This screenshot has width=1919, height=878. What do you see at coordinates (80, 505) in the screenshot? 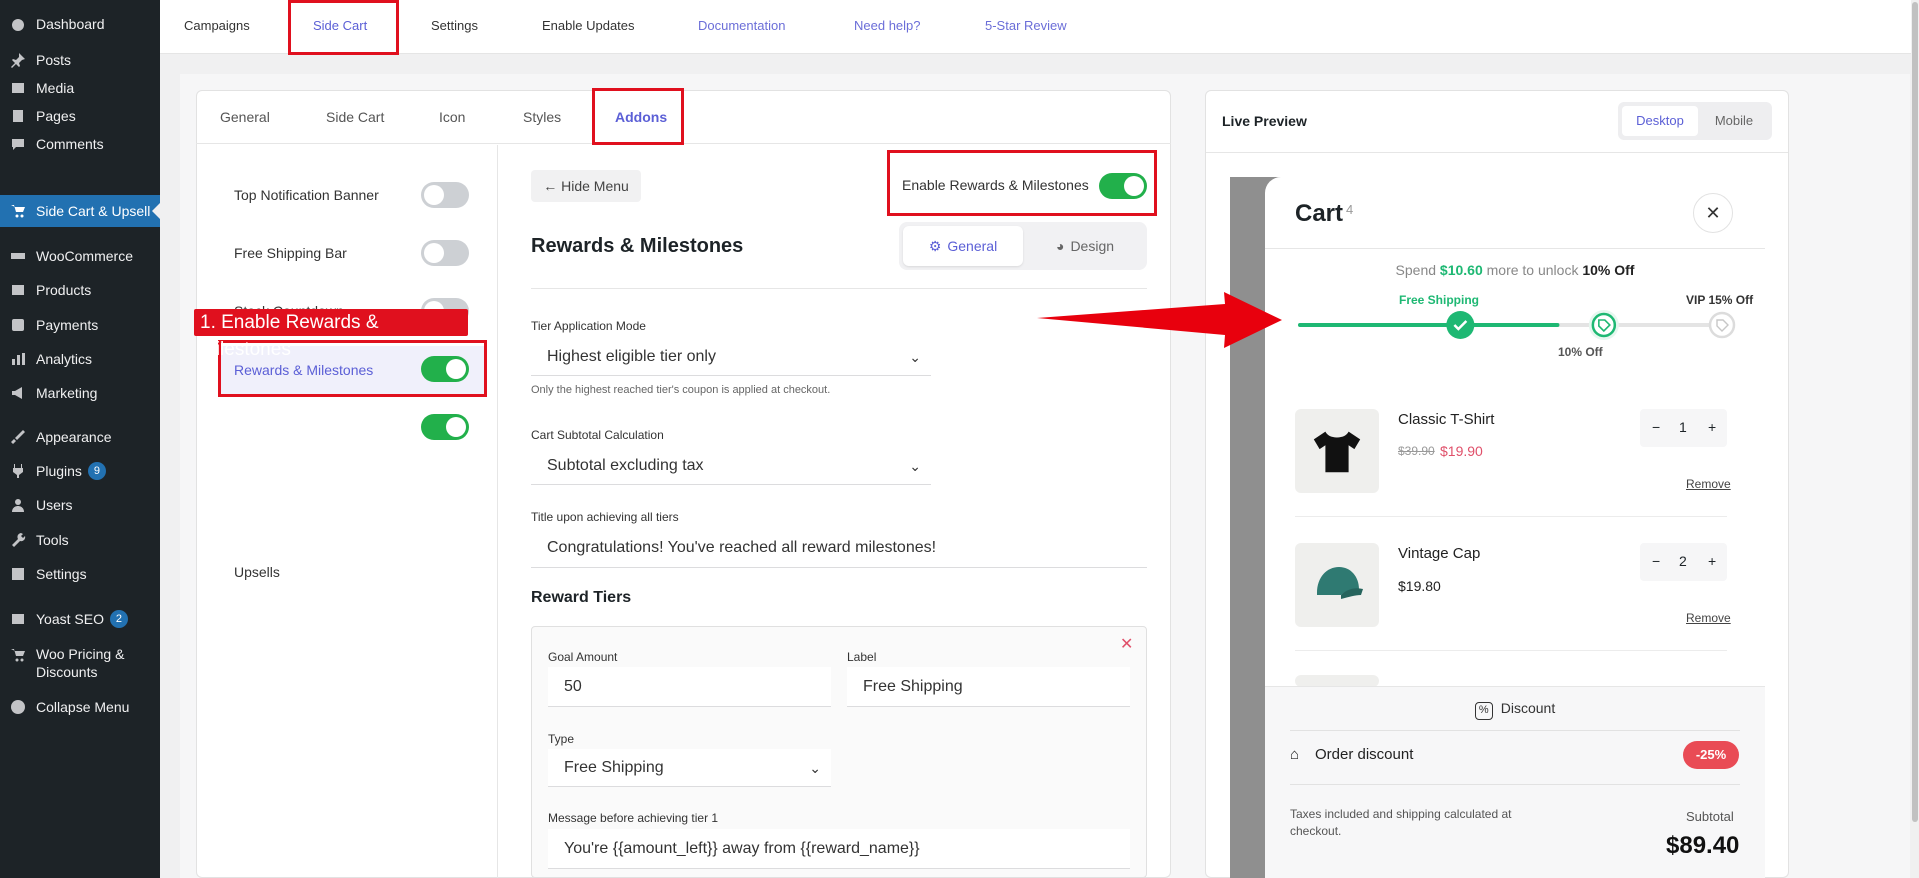
I see `wp-menu-users: Users` at bounding box center [80, 505].